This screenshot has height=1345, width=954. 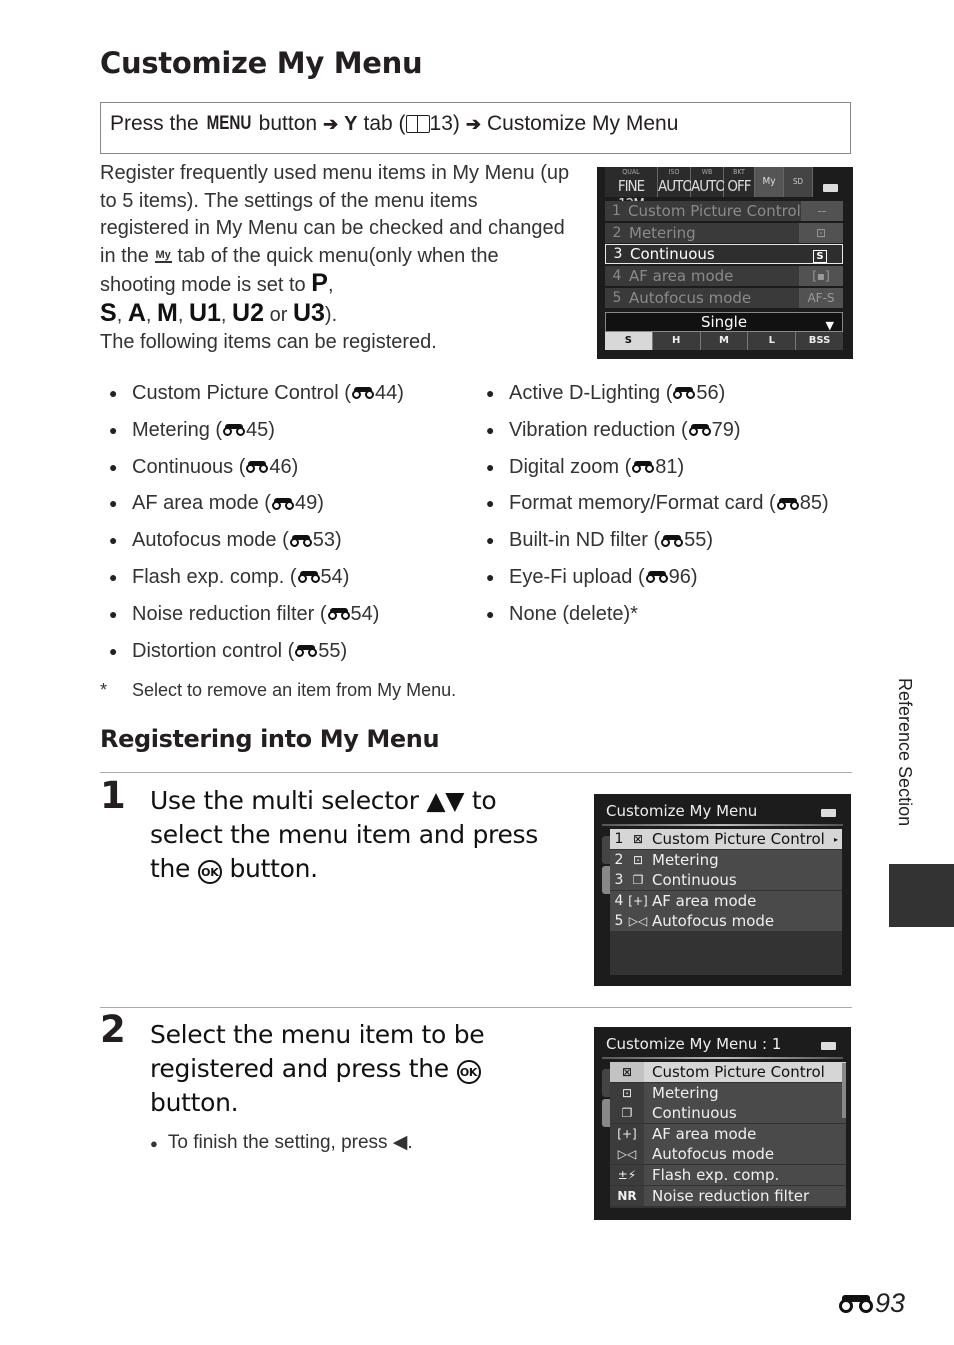 I want to click on menu-row: 5 ▷◁ Autofocus mode, so click(x=726, y=921).